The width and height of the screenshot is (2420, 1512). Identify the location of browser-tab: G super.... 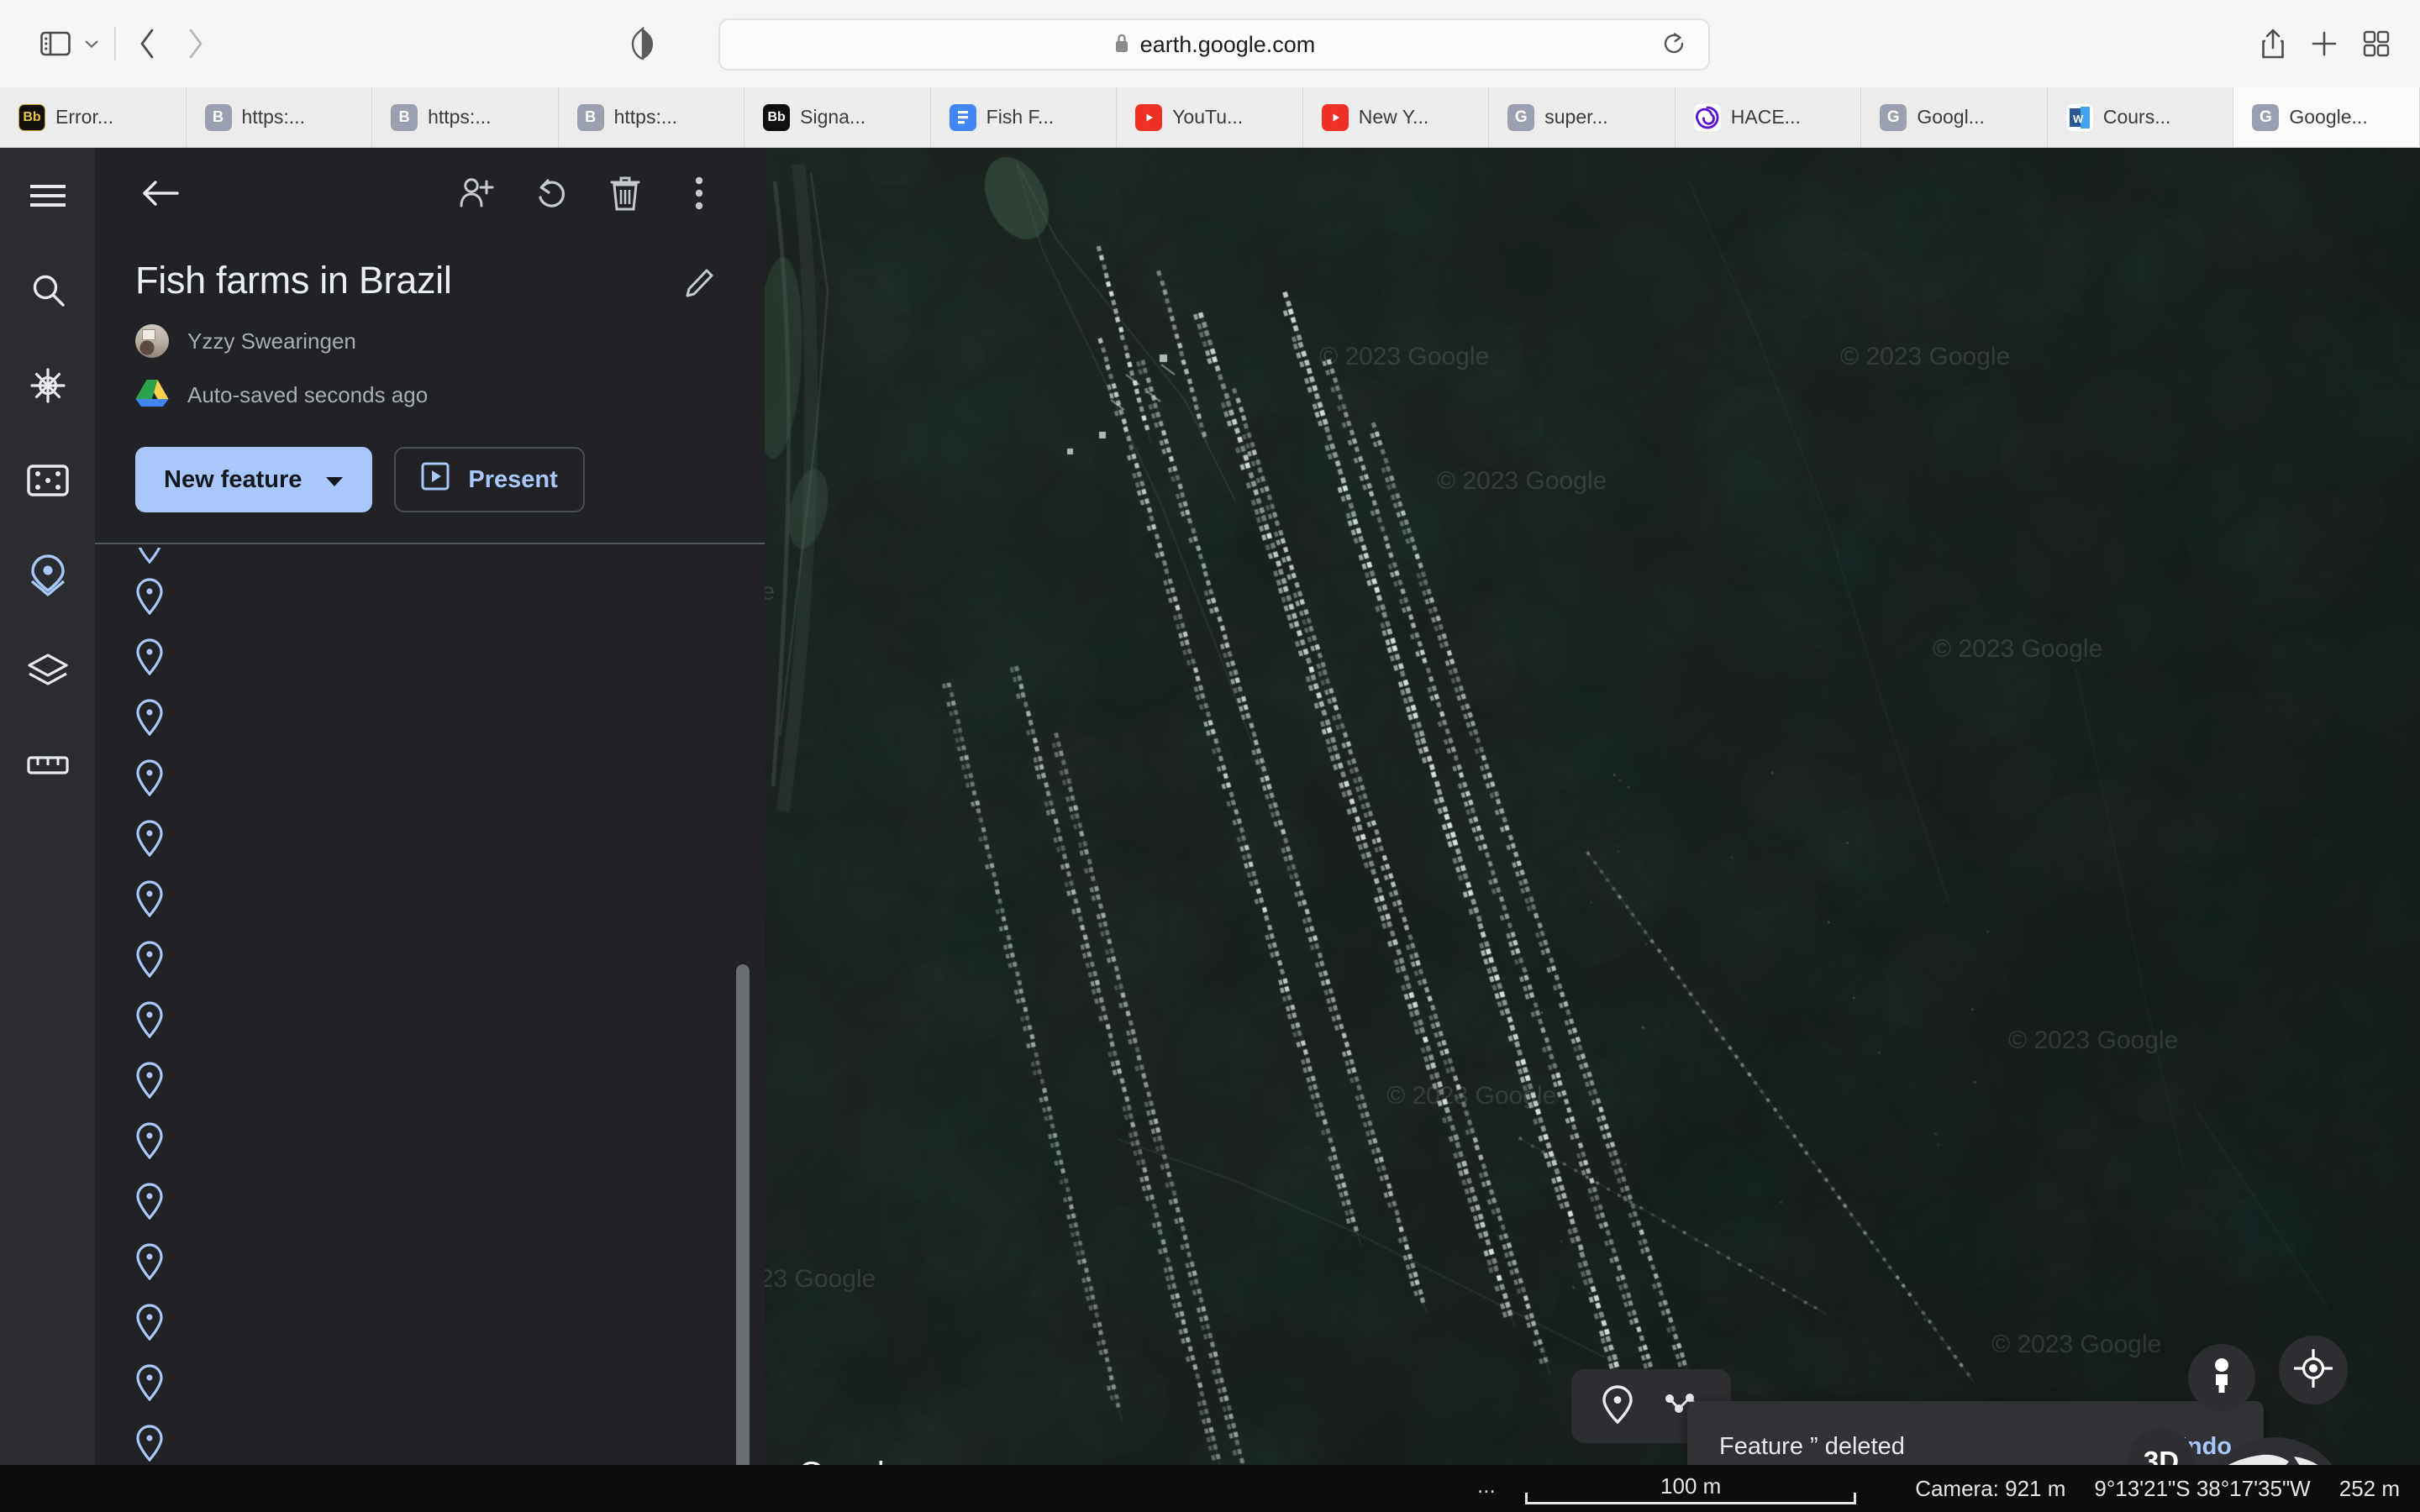
(1583, 117).